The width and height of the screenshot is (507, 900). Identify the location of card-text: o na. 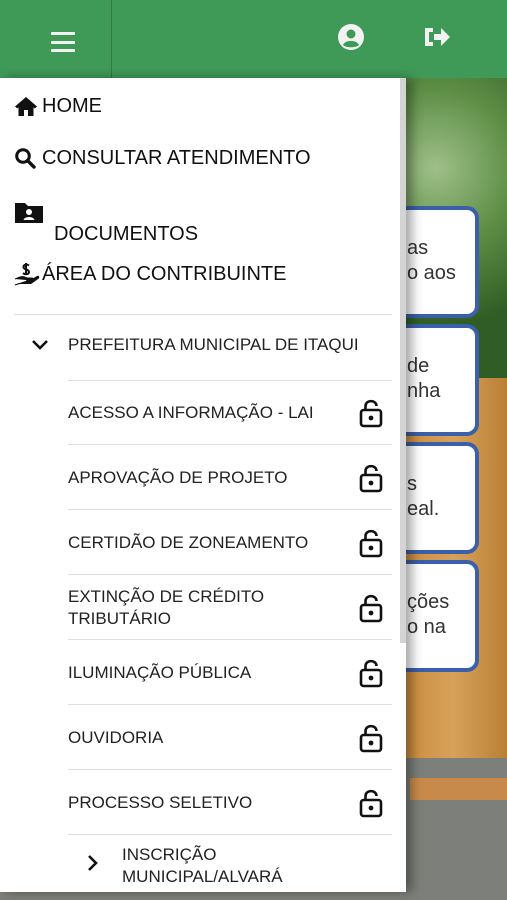
(426, 627).